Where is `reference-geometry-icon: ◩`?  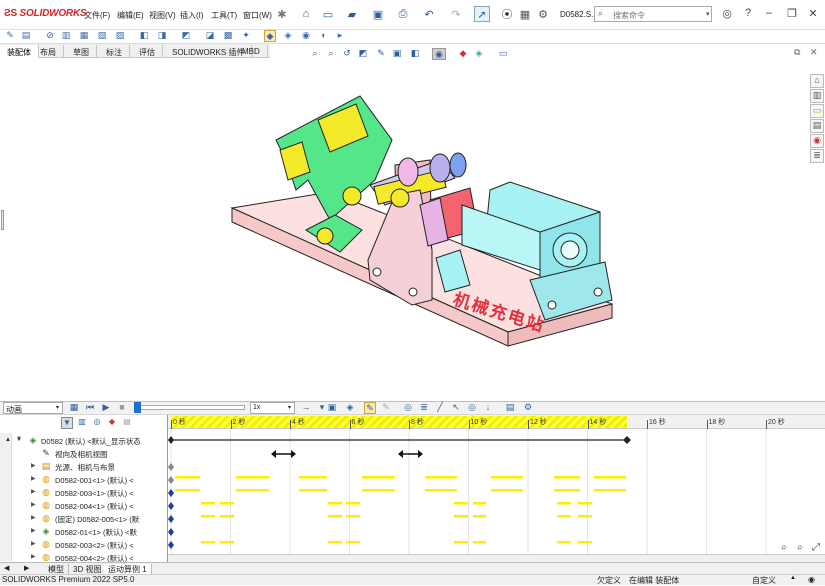
reference-geometry-icon: ◩ is located at coordinates (186, 36).